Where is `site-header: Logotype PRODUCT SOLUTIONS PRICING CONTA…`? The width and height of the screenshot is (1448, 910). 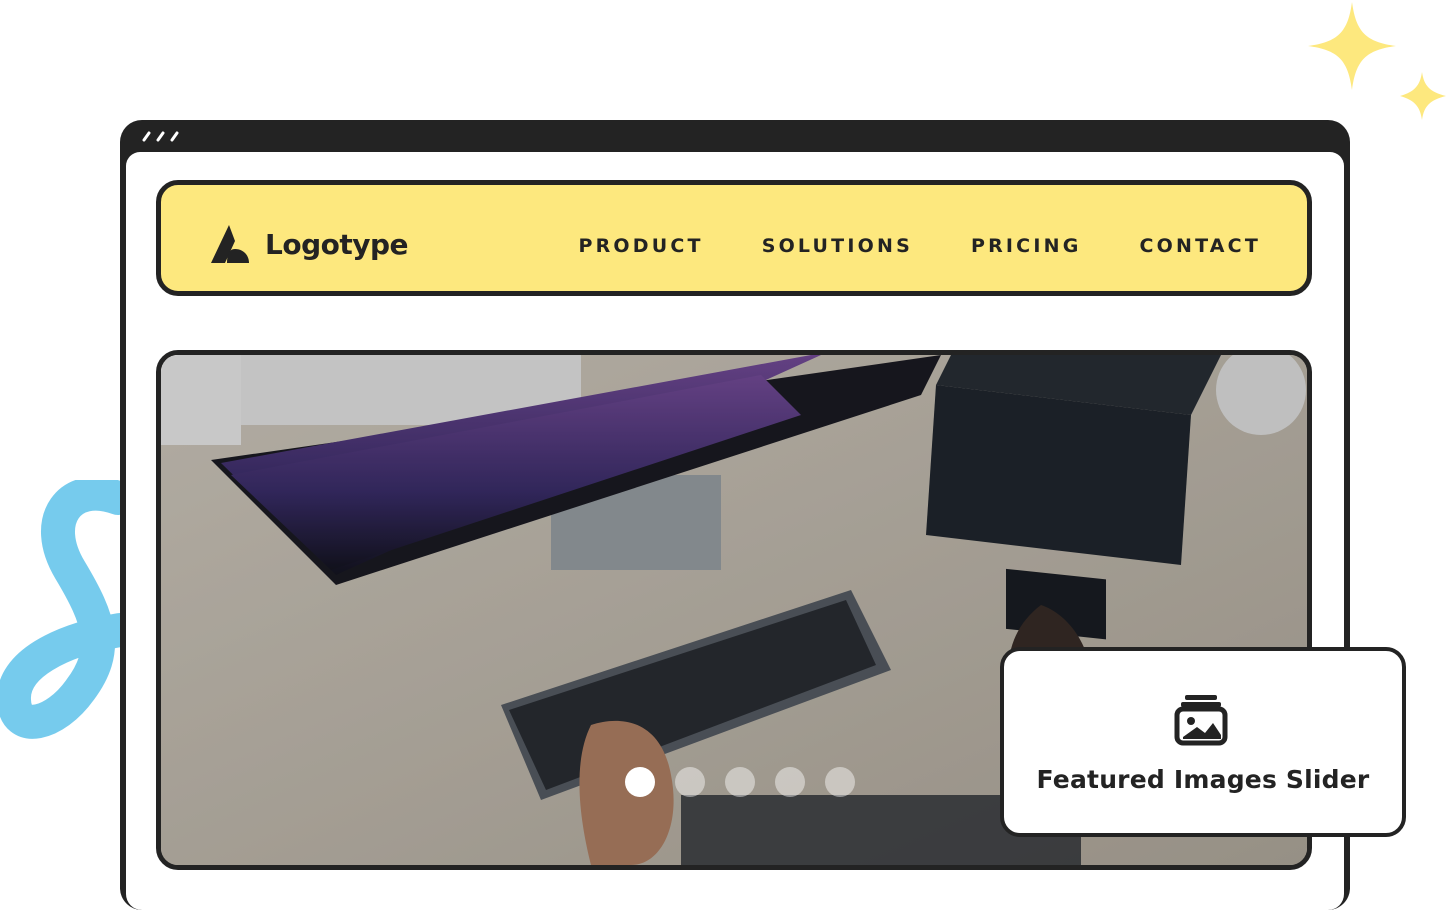
site-header: Logotype PRODUCT SOLUTIONS PRICING CONTA… is located at coordinates (734, 238).